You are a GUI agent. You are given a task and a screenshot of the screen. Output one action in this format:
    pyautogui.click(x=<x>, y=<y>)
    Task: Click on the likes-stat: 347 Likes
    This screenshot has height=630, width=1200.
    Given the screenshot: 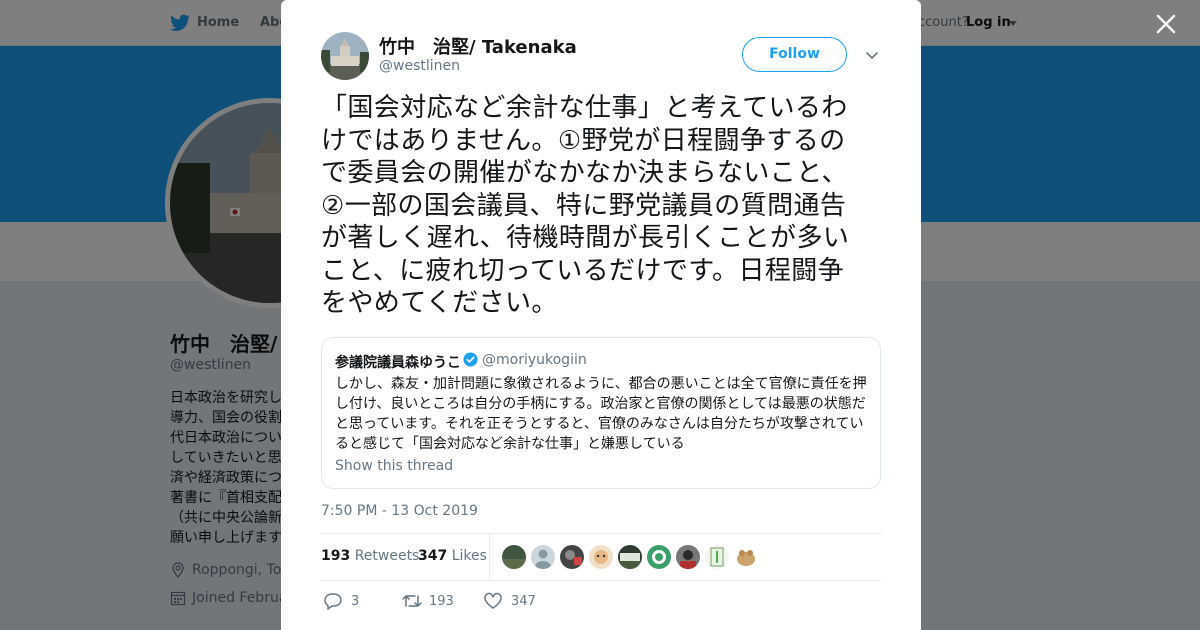 What is the action you would take?
    pyautogui.click(x=452, y=556)
    